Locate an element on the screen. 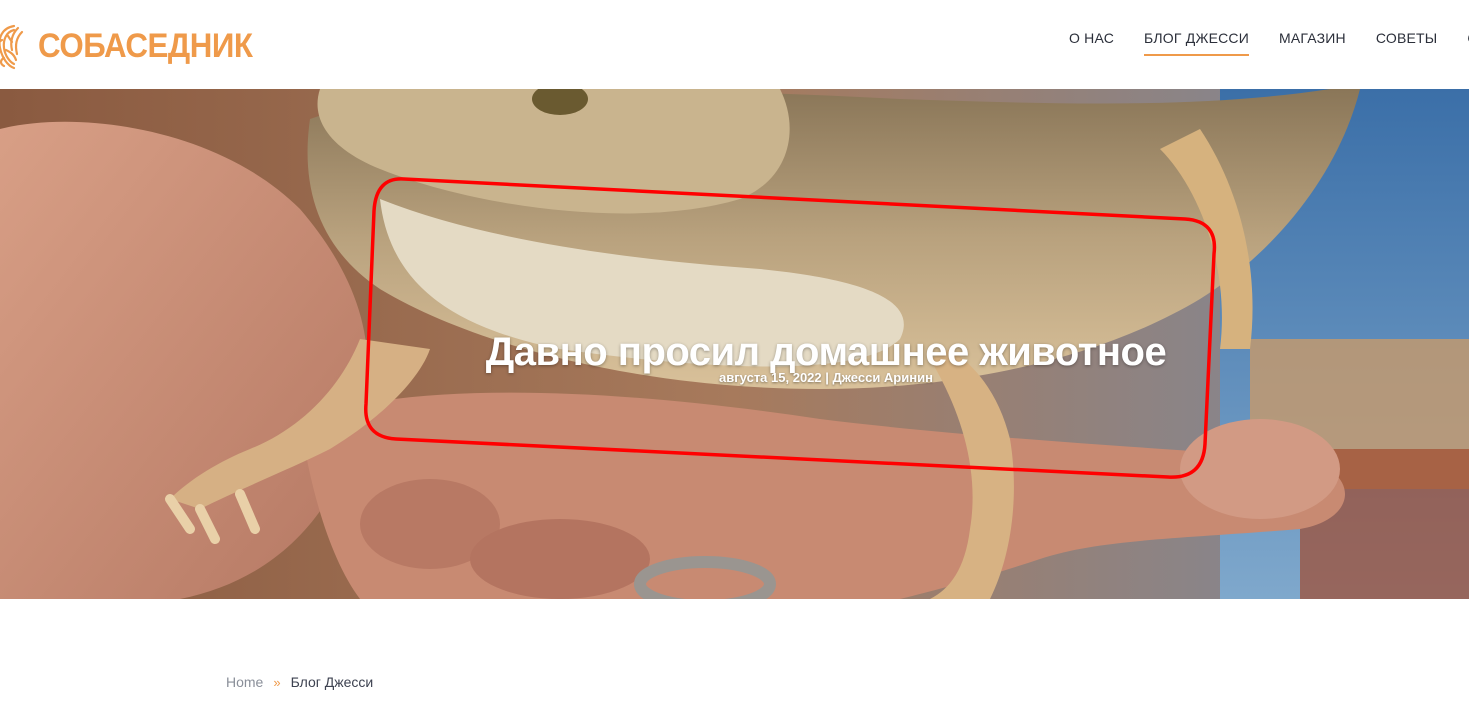 The height and width of the screenshot is (704, 1469). brand-name: СОБАСЕДНИК is located at coordinates (145, 46).